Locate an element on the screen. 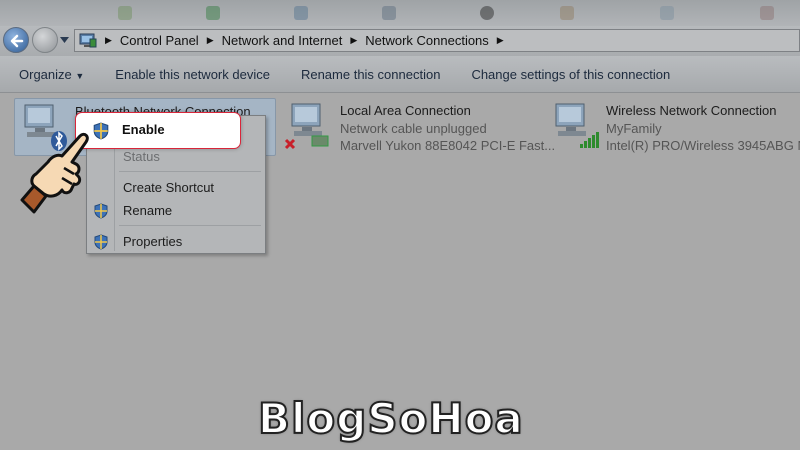 This screenshot has height=450, width=800. forward-button is located at coordinates (45, 40).